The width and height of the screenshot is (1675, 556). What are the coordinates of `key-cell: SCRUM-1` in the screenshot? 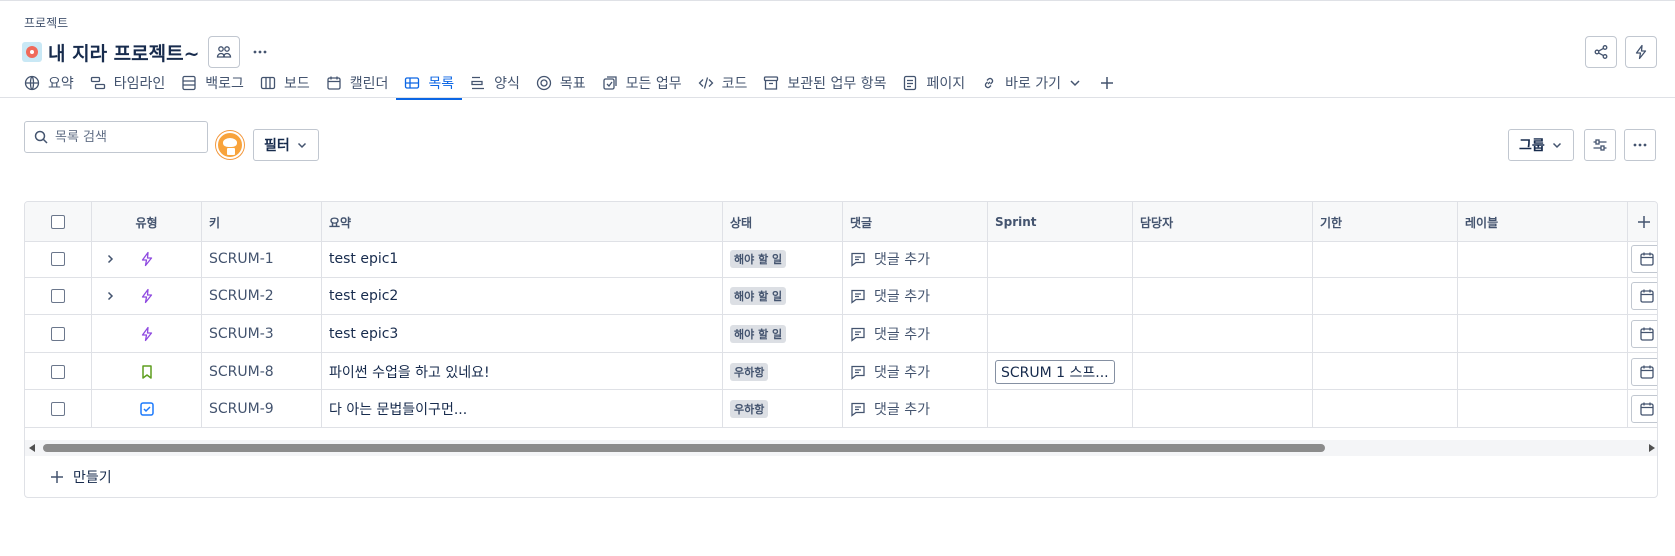 It's located at (262, 259).